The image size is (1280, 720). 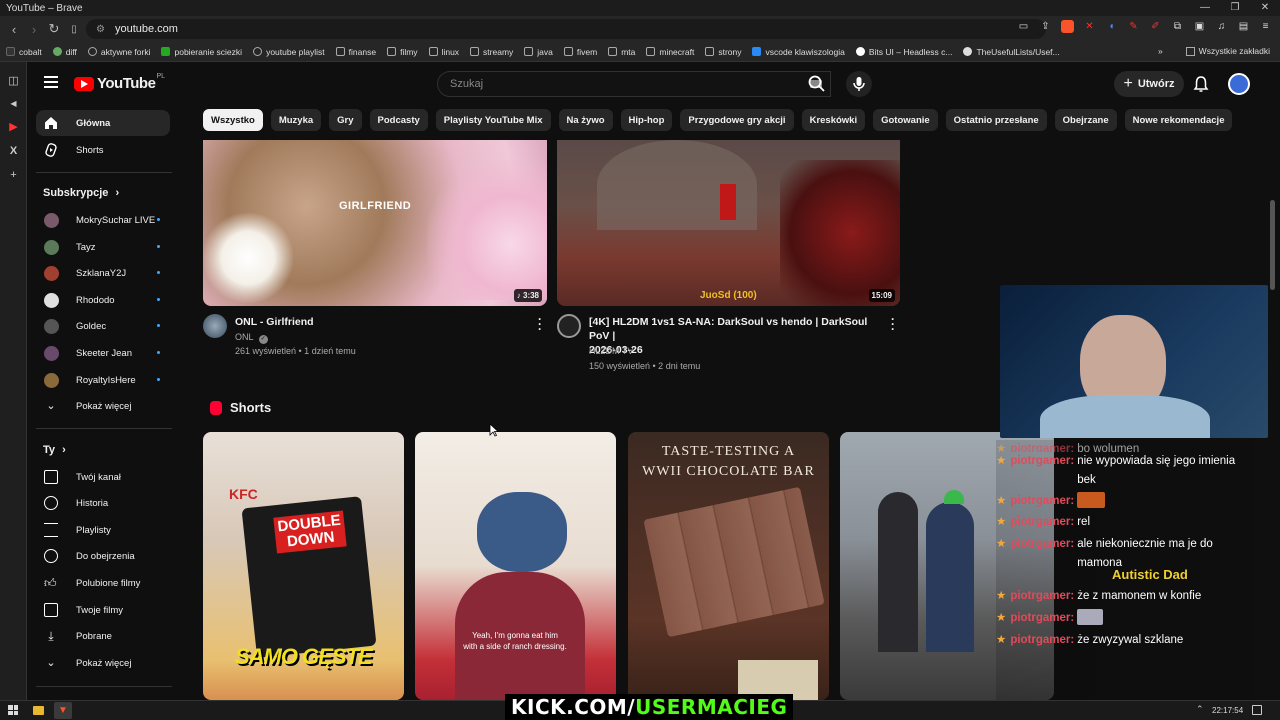 What do you see at coordinates (443, 52) in the screenshot?
I see `bookmark-folder: linux` at bounding box center [443, 52].